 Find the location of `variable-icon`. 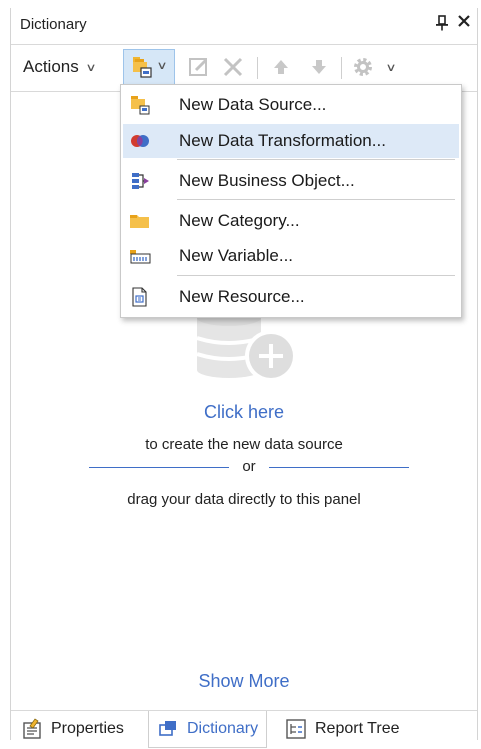

variable-icon is located at coordinates (140, 257).